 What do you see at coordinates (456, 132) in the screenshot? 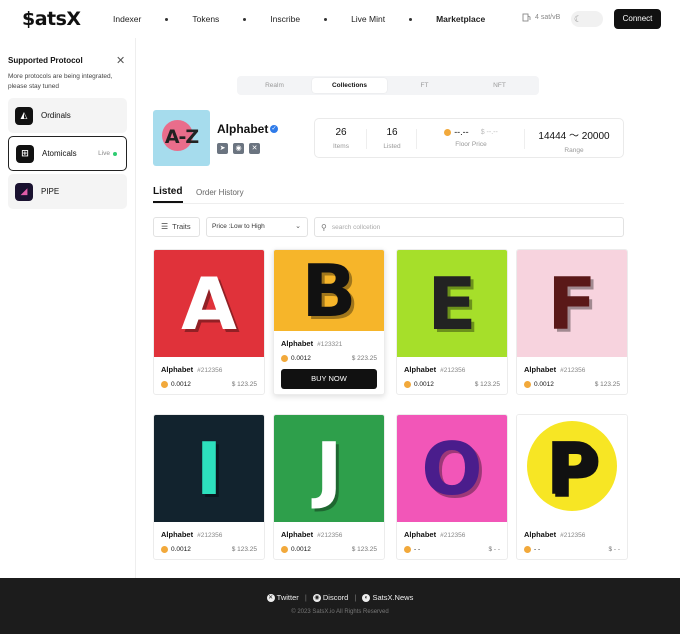
I see `floor-price-btc: --.--` at bounding box center [456, 132].